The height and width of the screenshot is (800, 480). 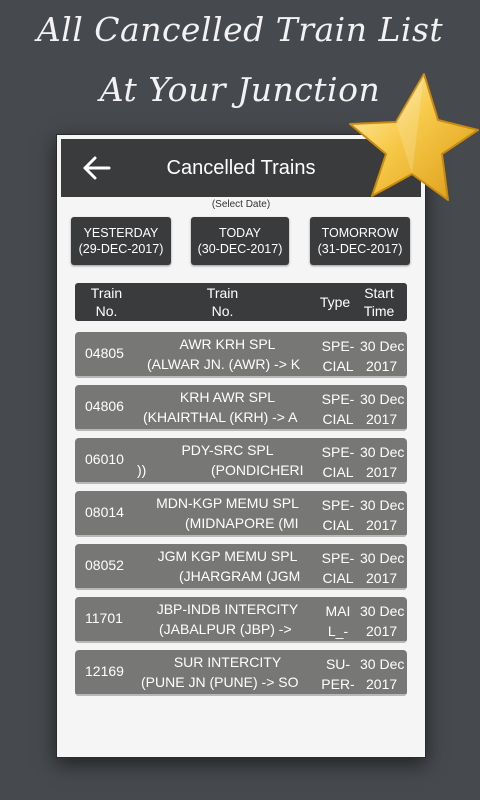 What do you see at coordinates (104, 618) in the screenshot?
I see `train-number: 11701` at bounding box center [104, 618].